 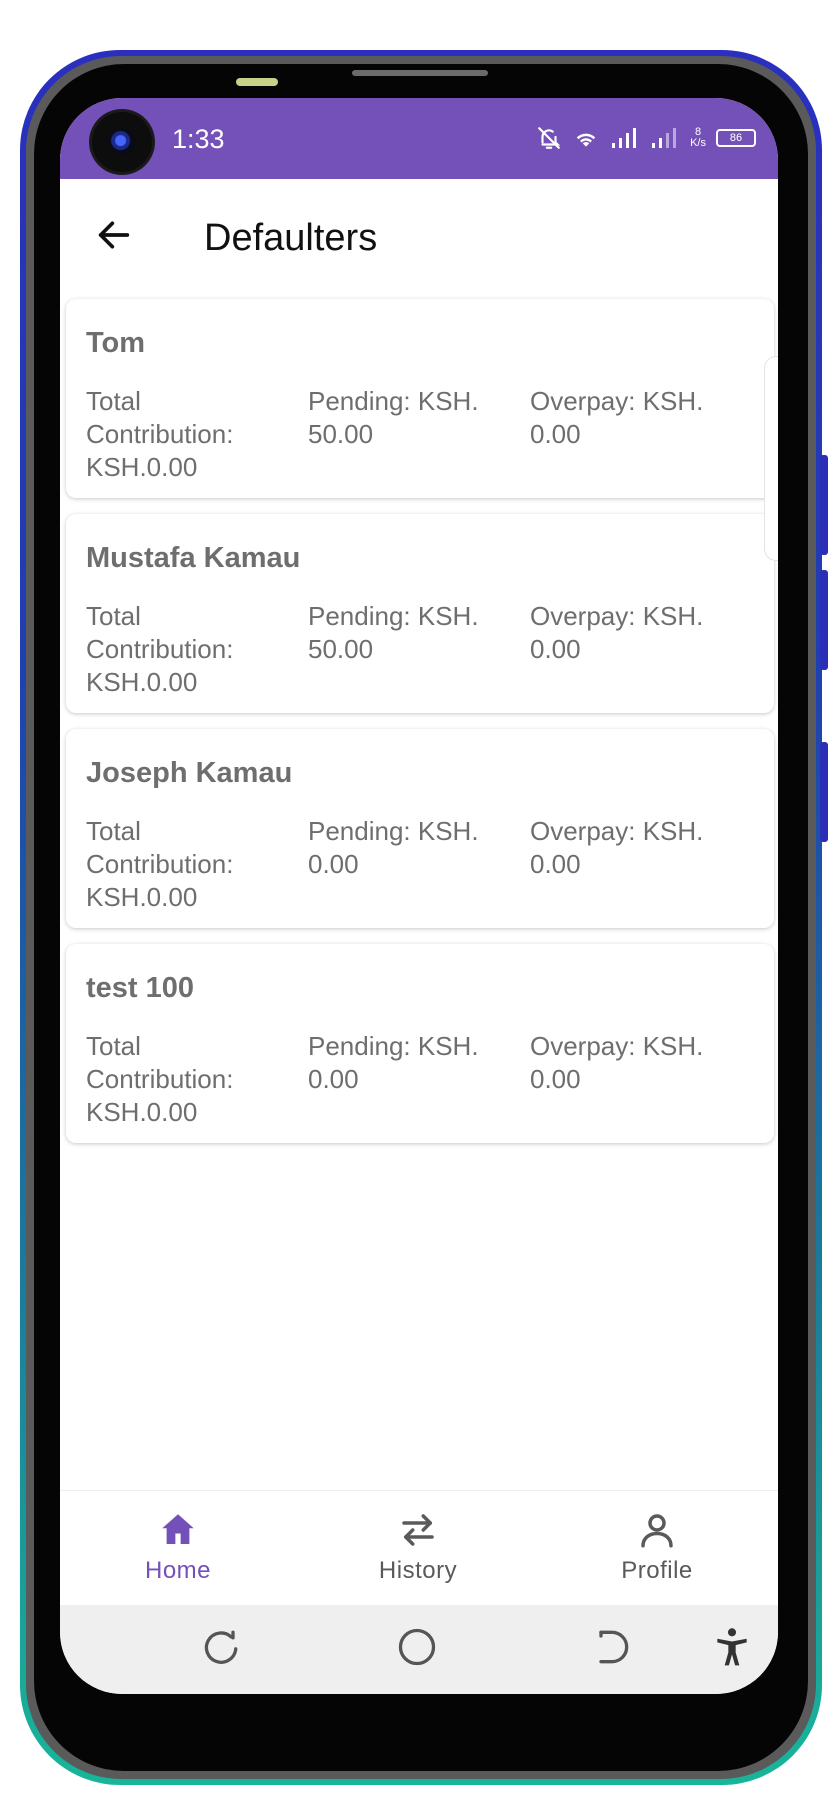 I want to click on nav-label: Profile, so click(x=657, y=1570).